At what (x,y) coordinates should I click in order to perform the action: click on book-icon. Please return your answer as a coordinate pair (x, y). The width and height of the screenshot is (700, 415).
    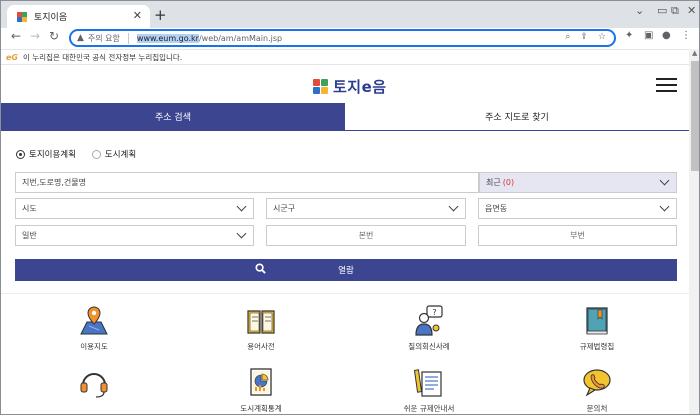
    Looking at the image, I should click on (261, 322).